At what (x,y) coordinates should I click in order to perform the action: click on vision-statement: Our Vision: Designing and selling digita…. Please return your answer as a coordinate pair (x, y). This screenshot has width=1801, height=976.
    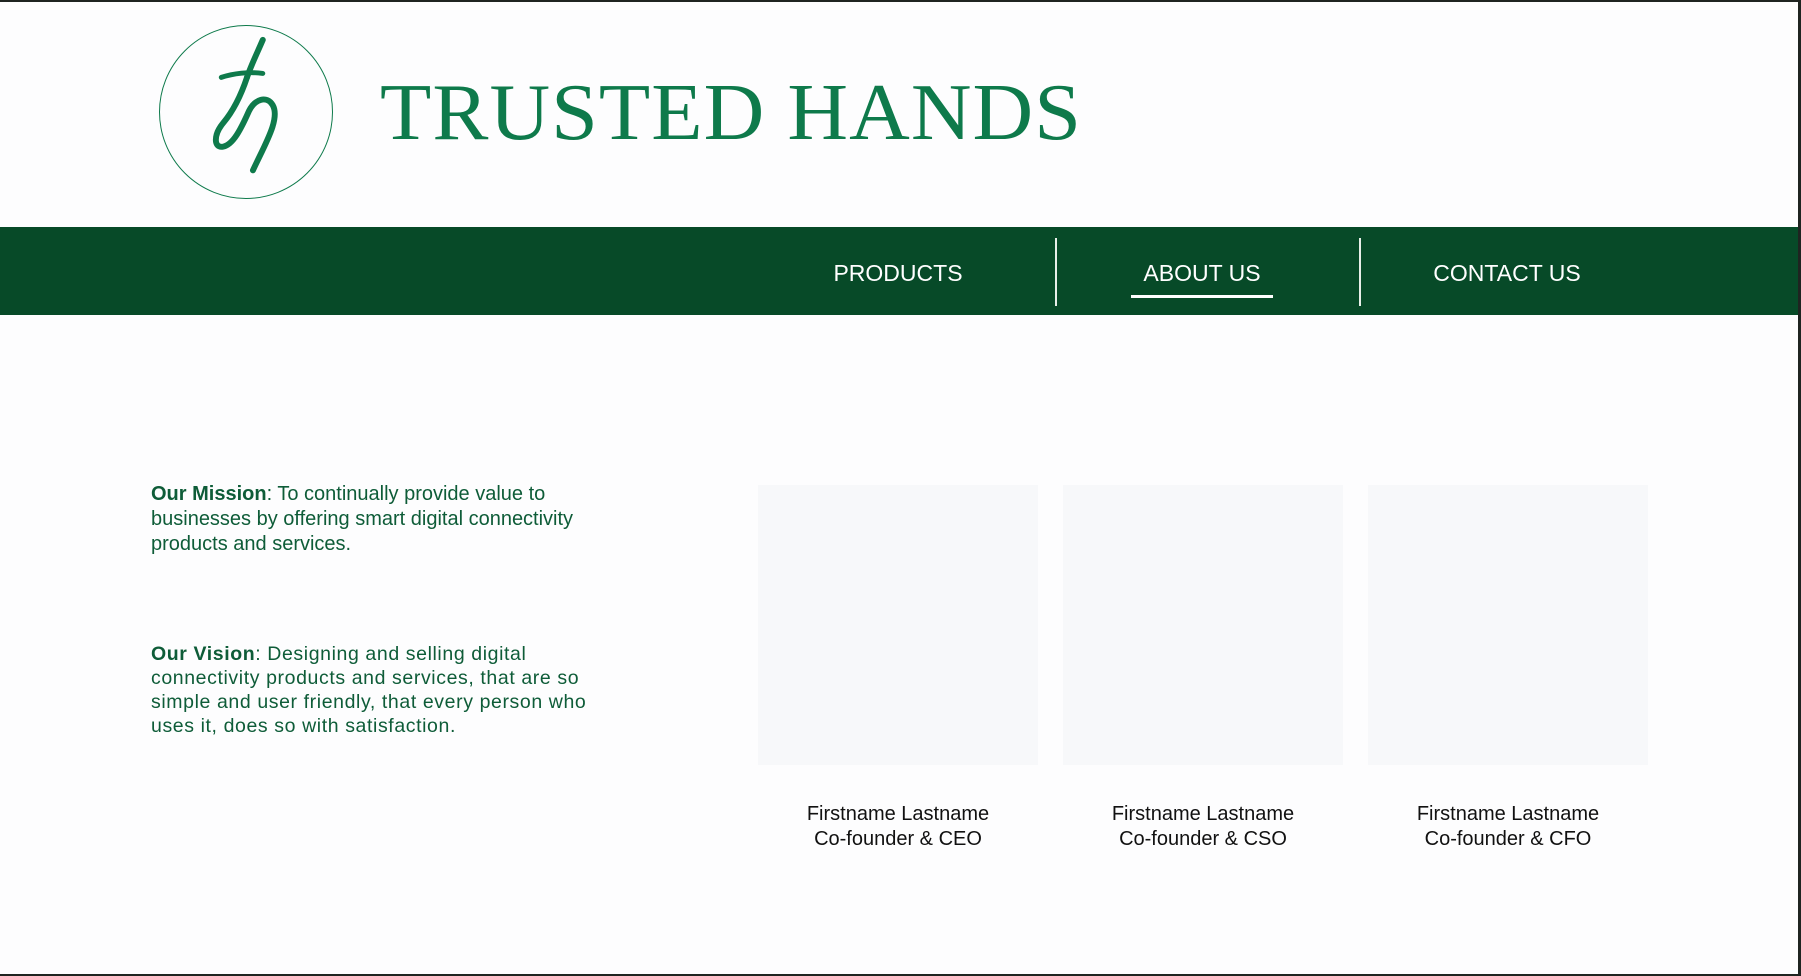
    Looking at the image, I should click on (376, 690).